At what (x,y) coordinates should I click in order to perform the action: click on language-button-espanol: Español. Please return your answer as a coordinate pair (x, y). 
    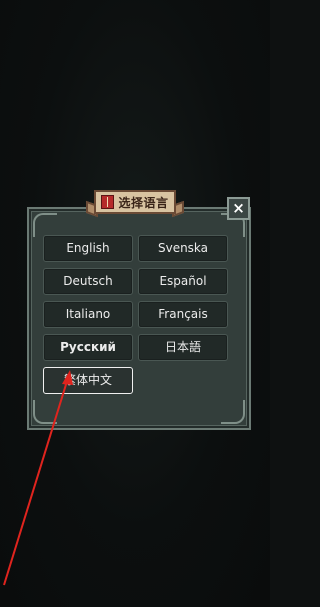
    Looking at the image, I should click on (183, 281).